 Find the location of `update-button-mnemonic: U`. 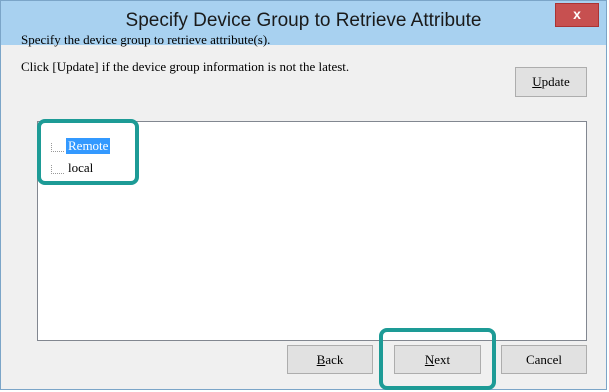

update-button-mnemonic: U is located at coordinates (537, 81).